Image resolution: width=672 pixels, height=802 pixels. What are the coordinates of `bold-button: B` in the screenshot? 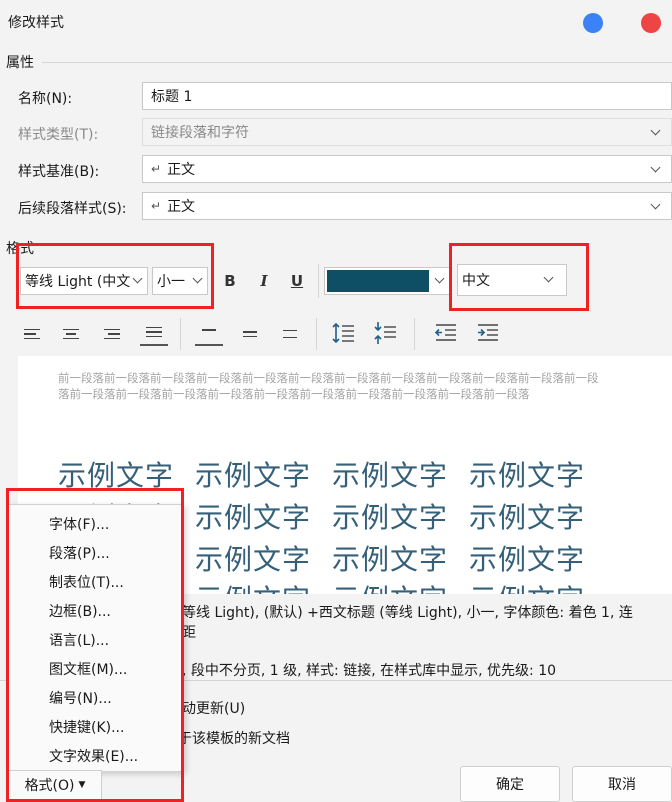 It's located at (230, 281).